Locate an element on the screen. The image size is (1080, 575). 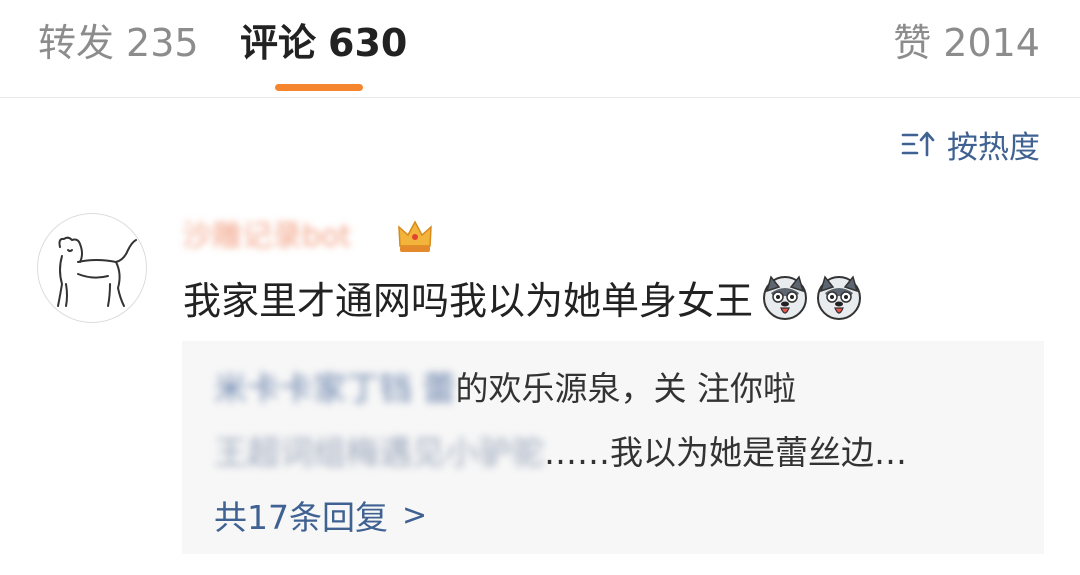
avatar is located at coordinates (92, 268).